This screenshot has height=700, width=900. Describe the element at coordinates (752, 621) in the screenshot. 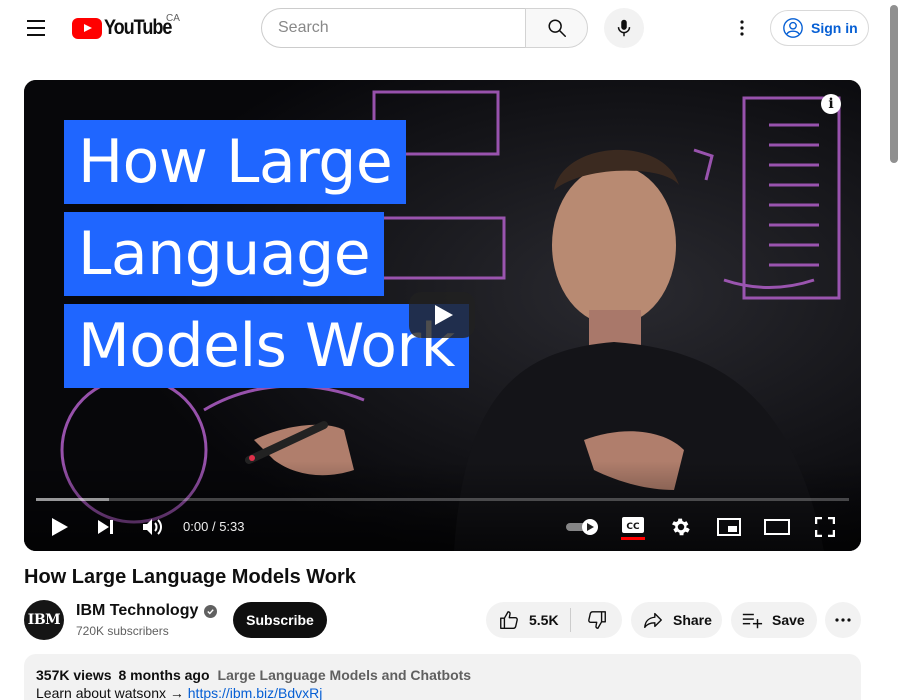

I see `playlist-add-icon` at that location.